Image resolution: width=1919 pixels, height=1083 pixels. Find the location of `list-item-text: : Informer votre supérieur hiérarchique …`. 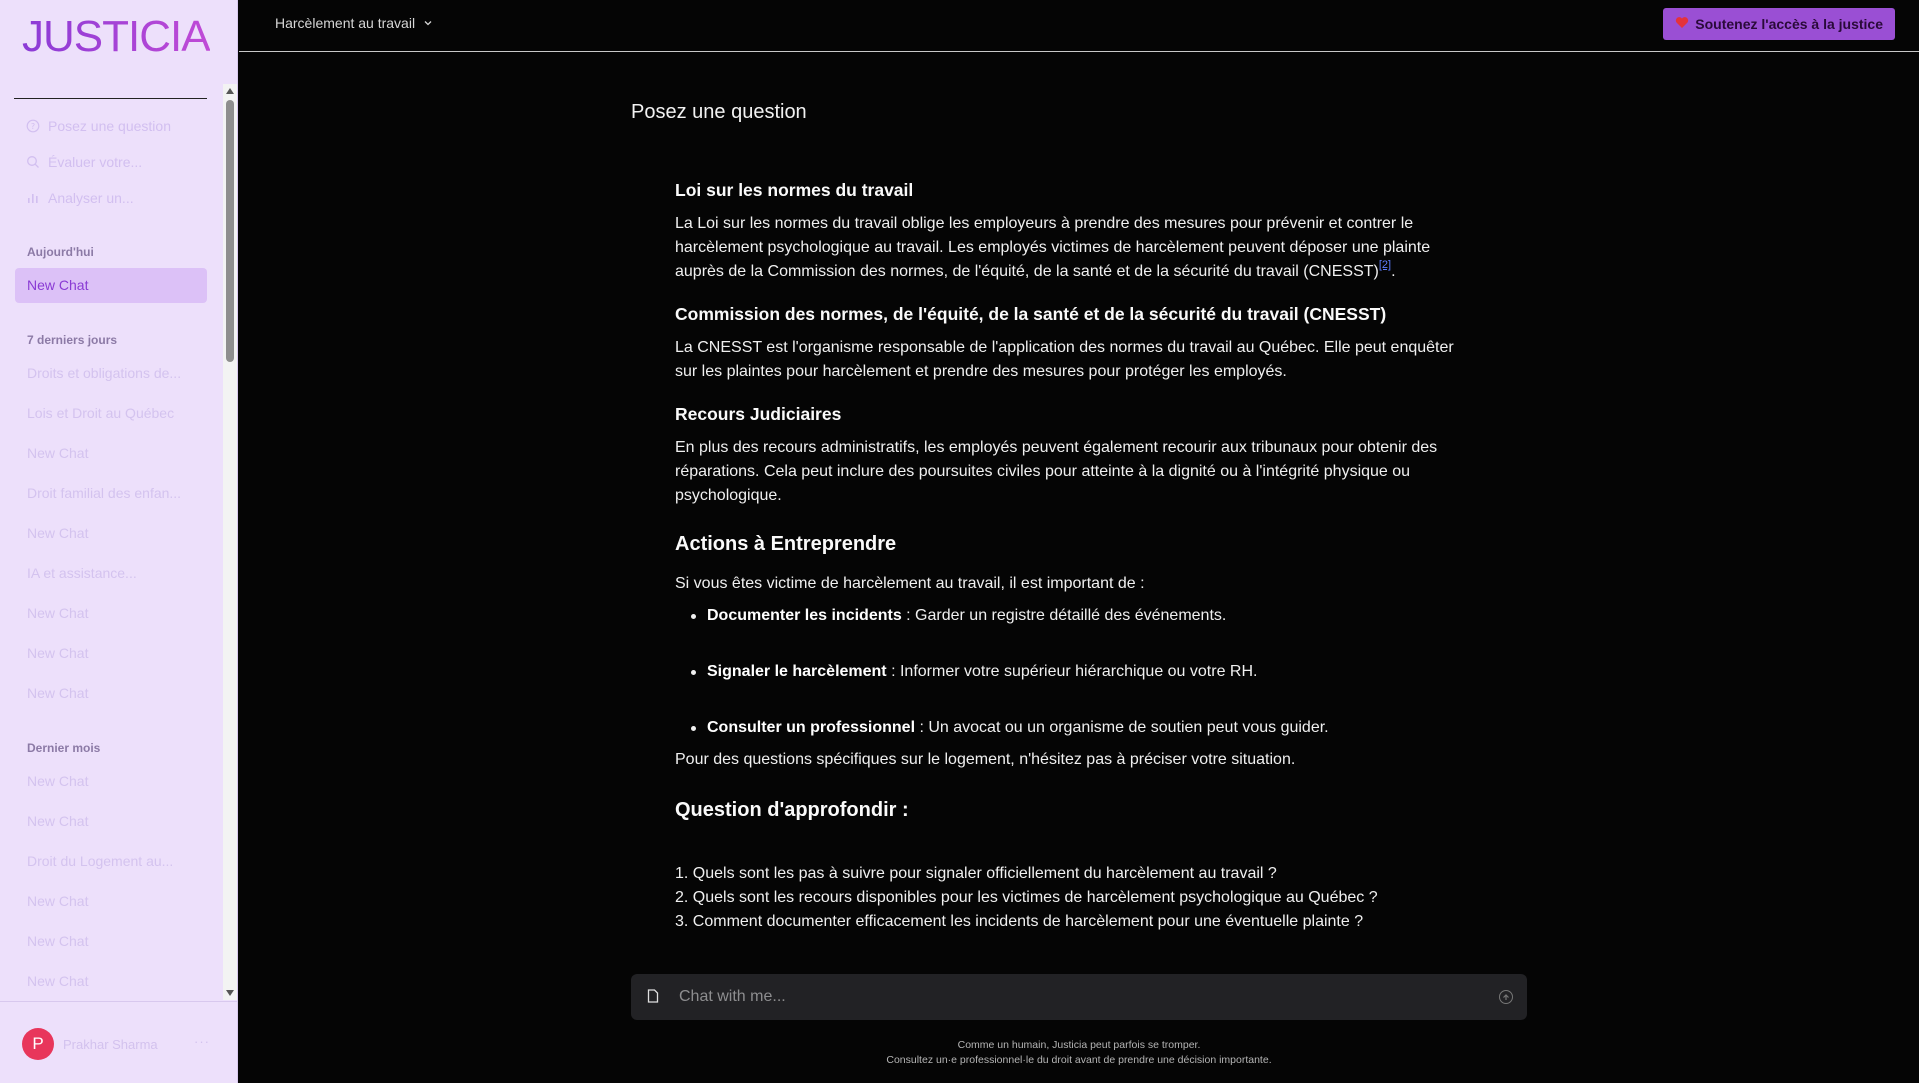

list-item-text: : Informer votre supérieur hiérarchique … is located at coordinates (1072, 671).